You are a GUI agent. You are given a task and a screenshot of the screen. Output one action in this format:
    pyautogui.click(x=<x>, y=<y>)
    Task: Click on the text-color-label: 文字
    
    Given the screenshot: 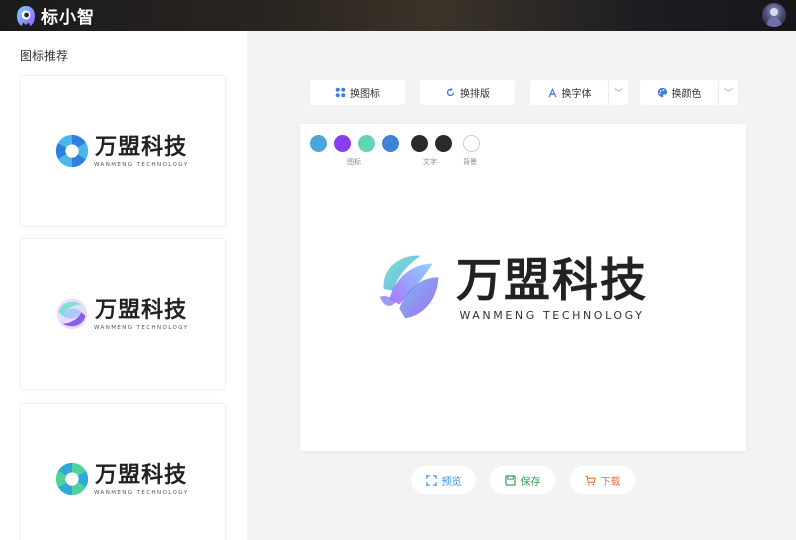 What is the action you would take?
    pyautogui.click(x=430, y=162)
    